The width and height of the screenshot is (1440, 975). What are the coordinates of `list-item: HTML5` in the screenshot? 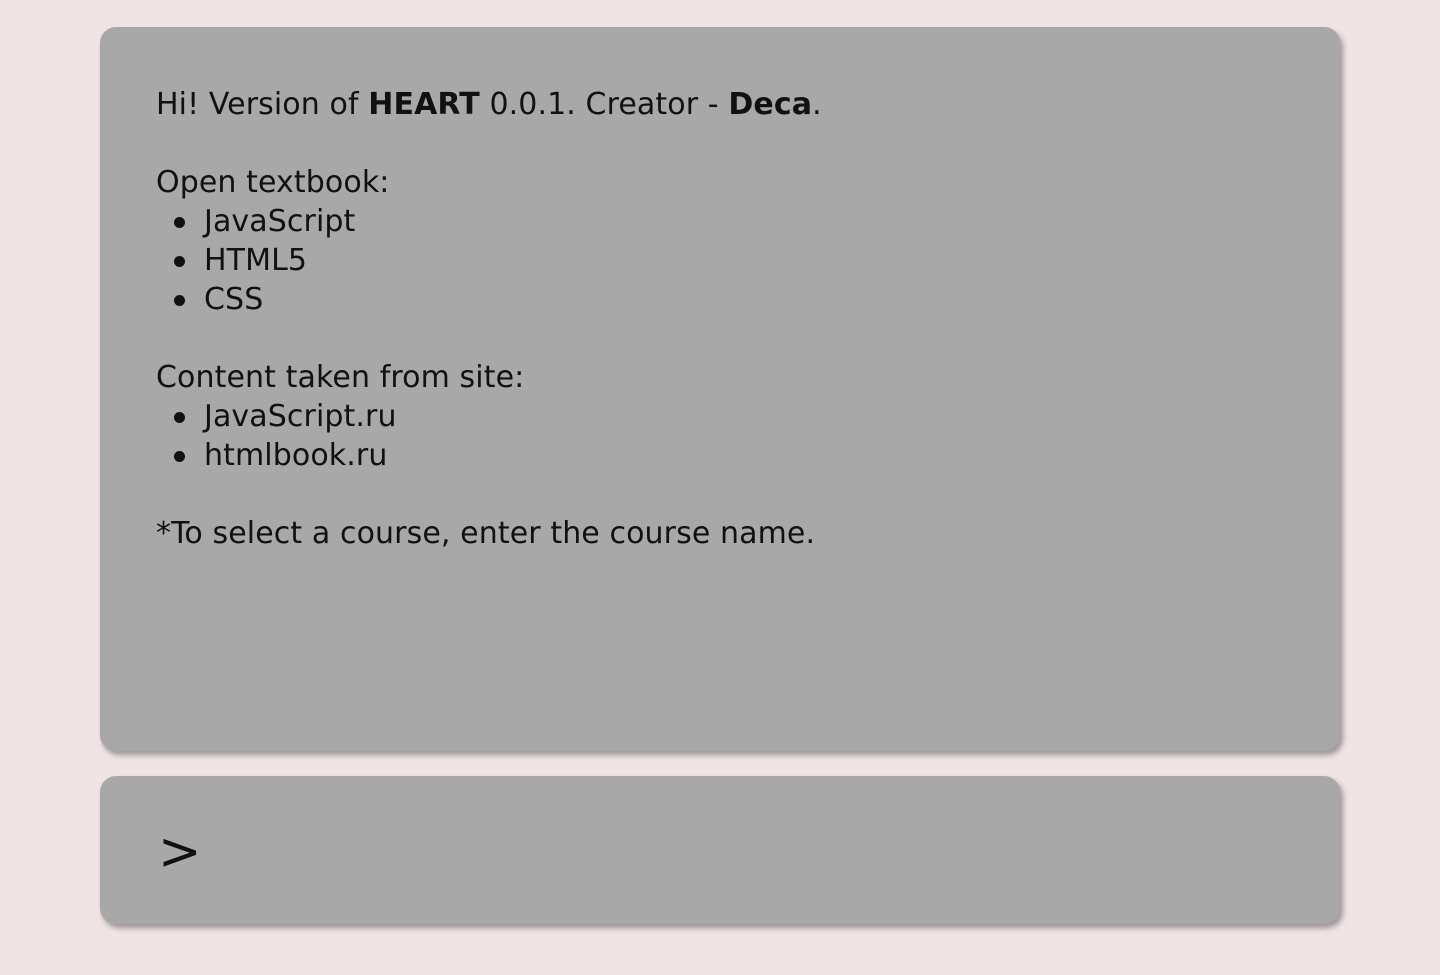 It's located at (720, 260).